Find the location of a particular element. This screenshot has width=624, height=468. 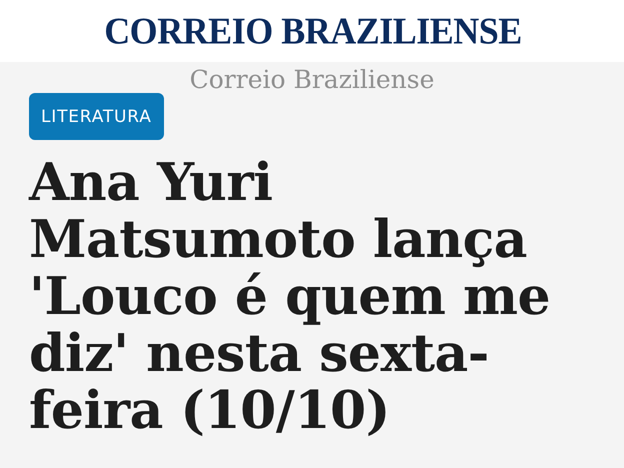

site-logo: CORREIO BRAZILIENSE is located at coordinates (313, 31).